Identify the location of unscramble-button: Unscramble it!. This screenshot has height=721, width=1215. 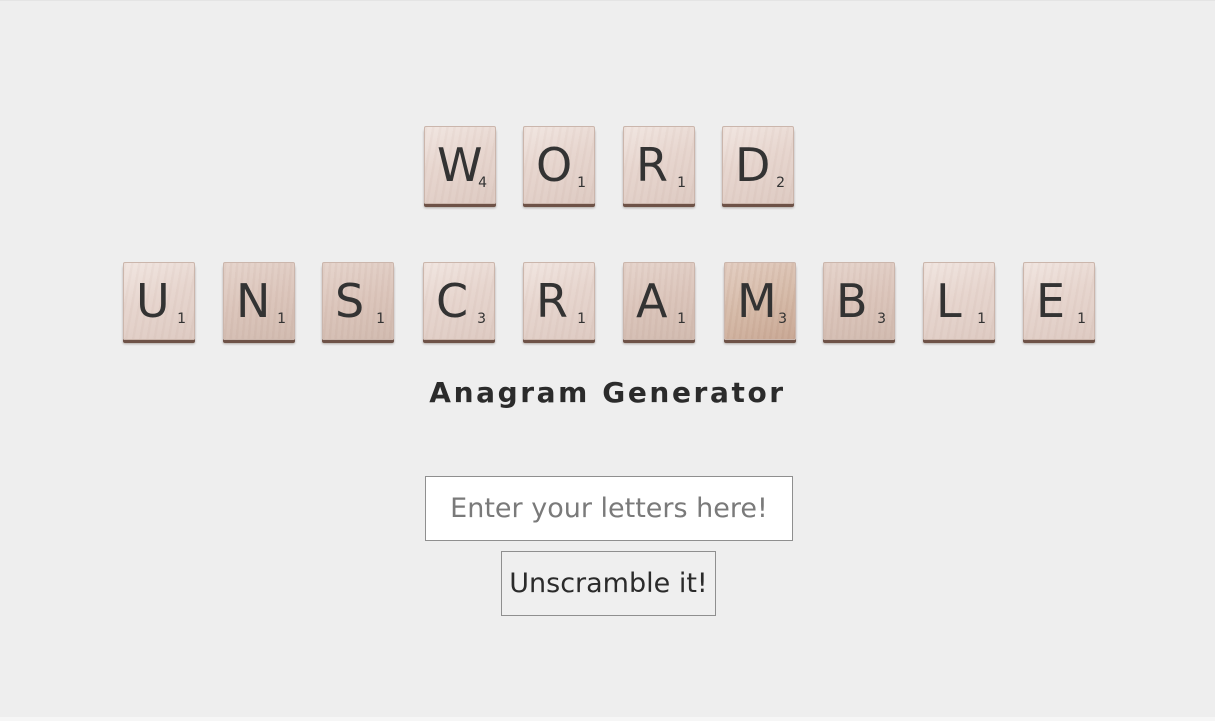
(608, 583).